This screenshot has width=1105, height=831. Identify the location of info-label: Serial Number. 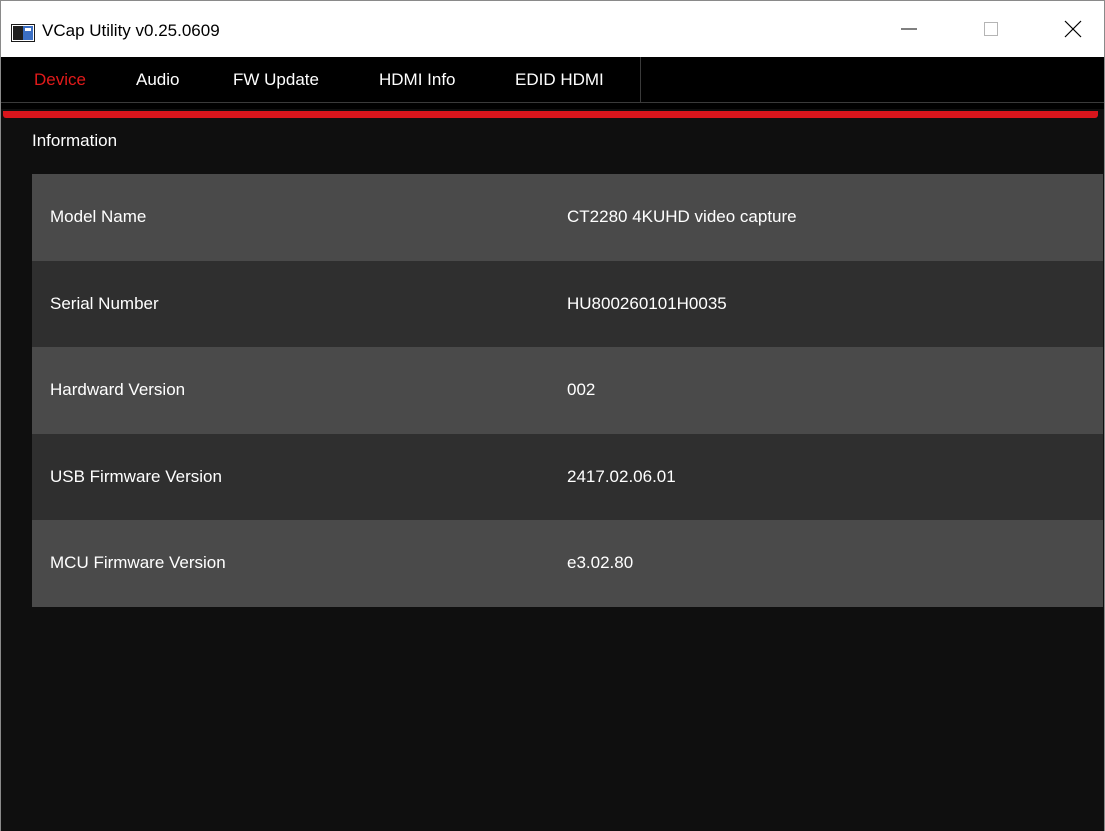
(104, 303).